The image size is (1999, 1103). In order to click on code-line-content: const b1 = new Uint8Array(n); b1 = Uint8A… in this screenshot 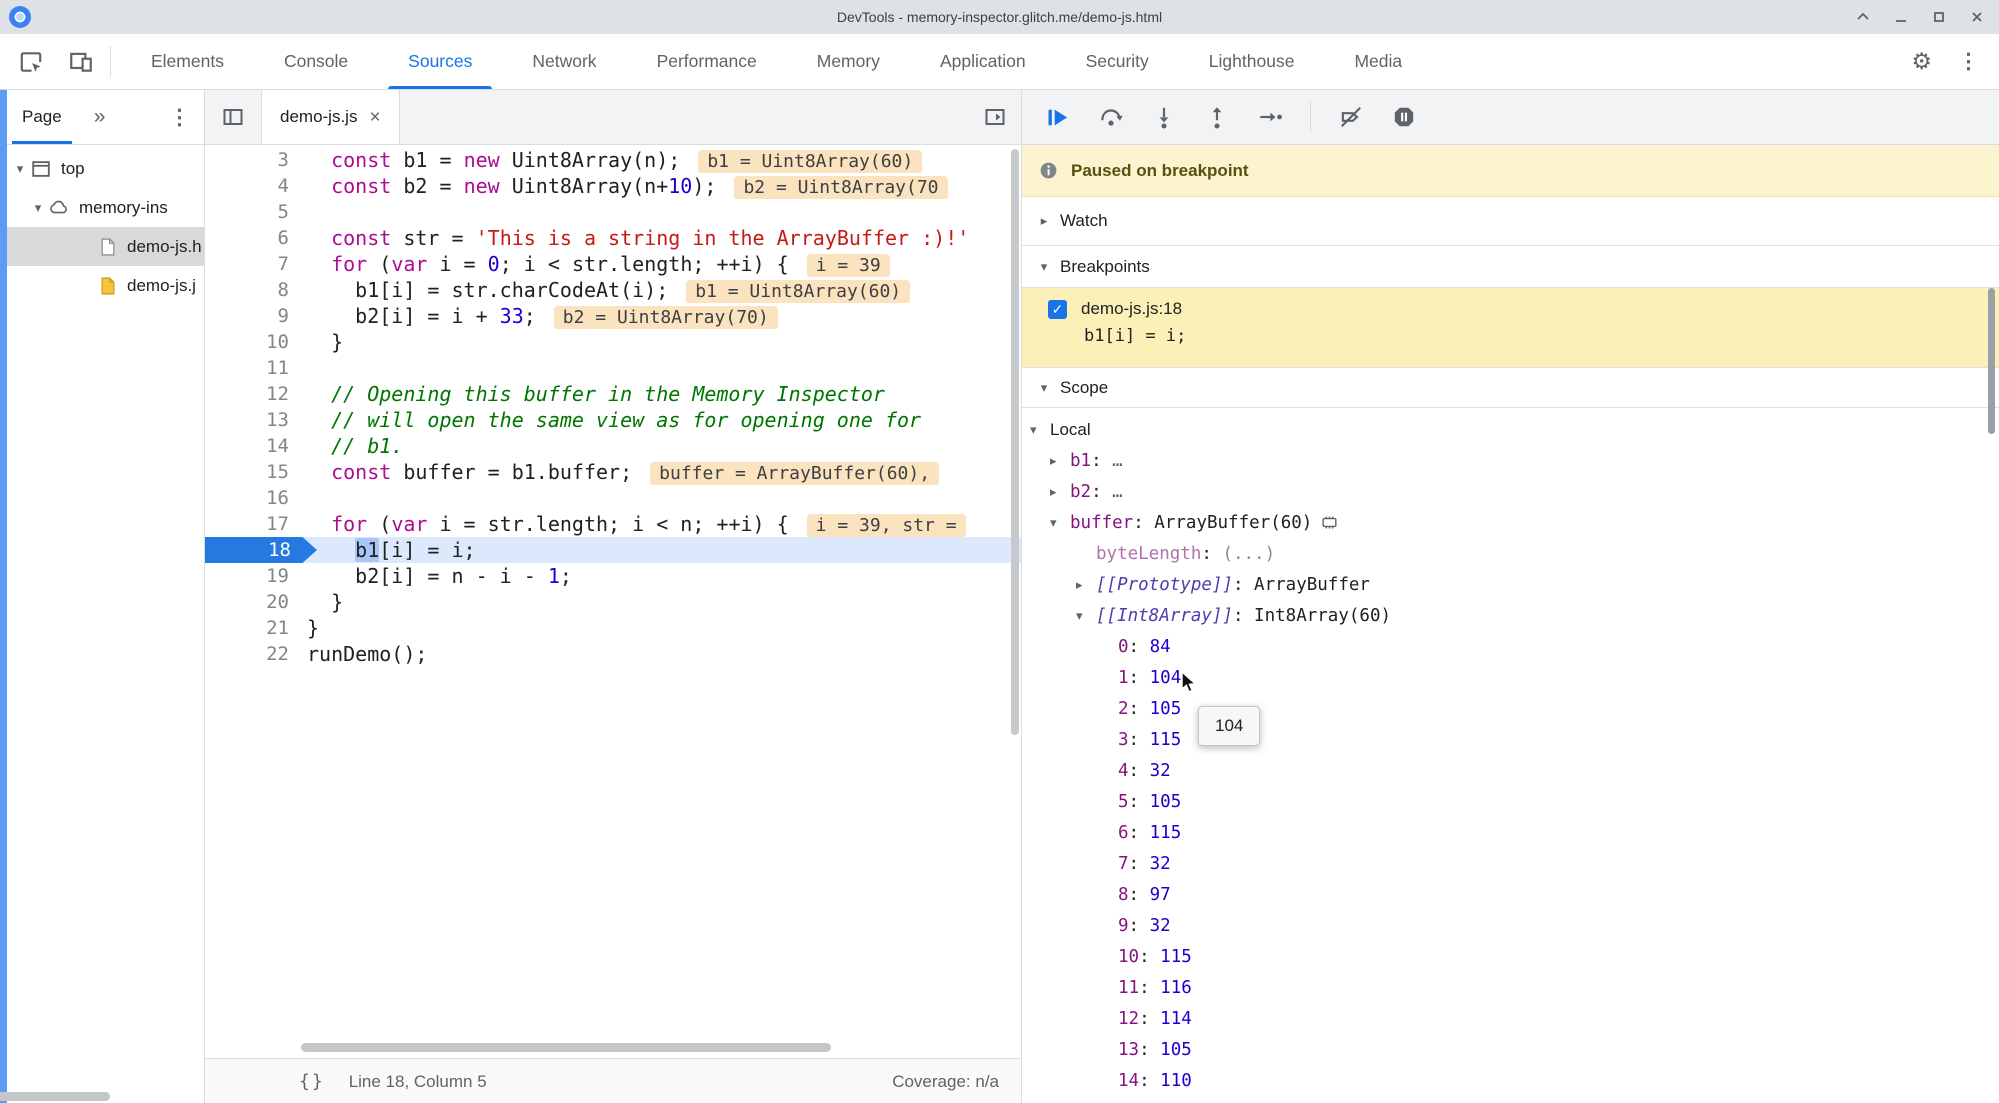, I will do `click(613, 160)`.